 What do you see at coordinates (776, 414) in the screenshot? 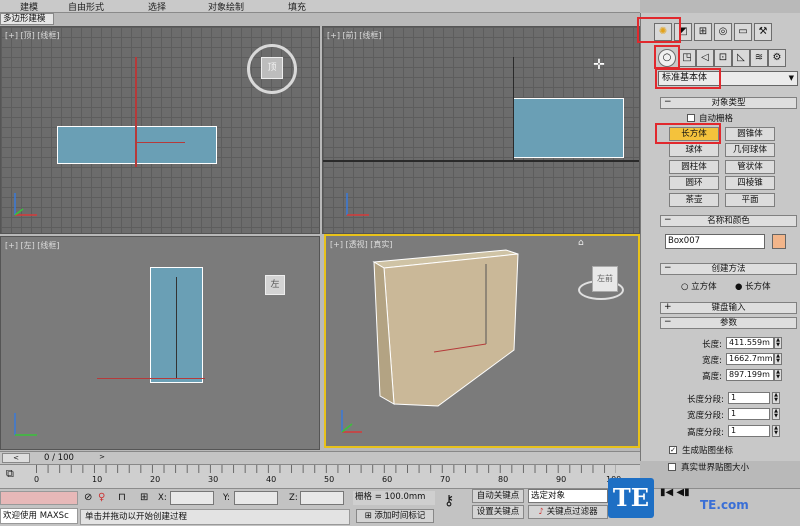
I see `width-segs-spinner: ▲ ▼` at bounding box center [776, 414].